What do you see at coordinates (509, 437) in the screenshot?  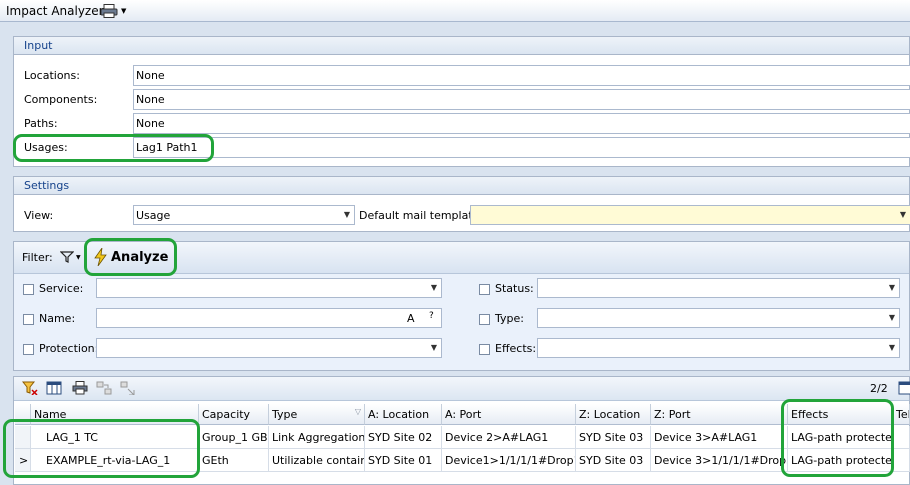 I see `cell-a-port: Device 2>A#LAG1` at bounding box center [509, 437].